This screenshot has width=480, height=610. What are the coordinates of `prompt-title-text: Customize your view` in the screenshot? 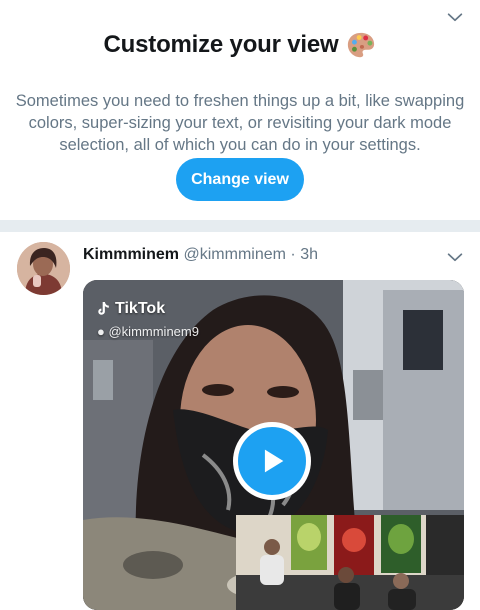 It's located at (221, 44).